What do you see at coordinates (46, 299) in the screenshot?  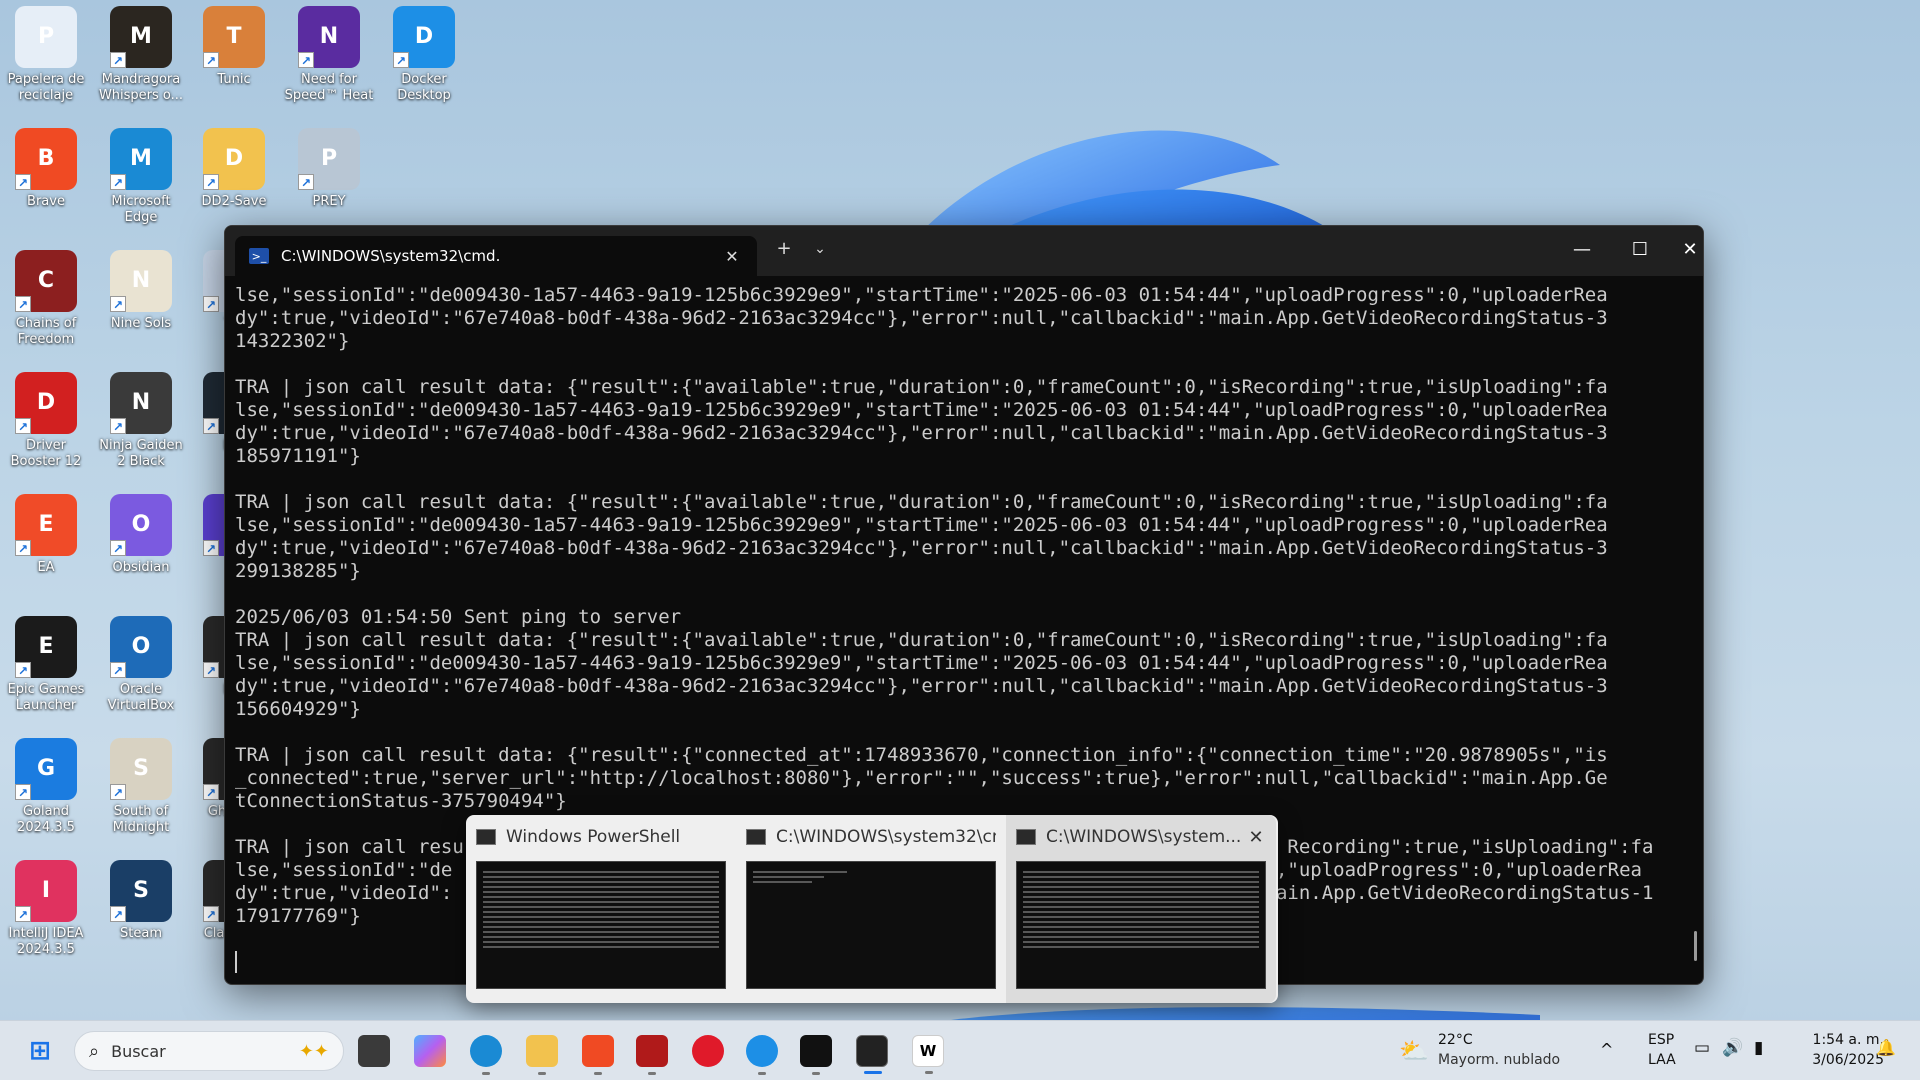 I see `desktop-icon-chains-of-freedom: C ↗ Chains of Freedom` at bounding box center [46, 299].